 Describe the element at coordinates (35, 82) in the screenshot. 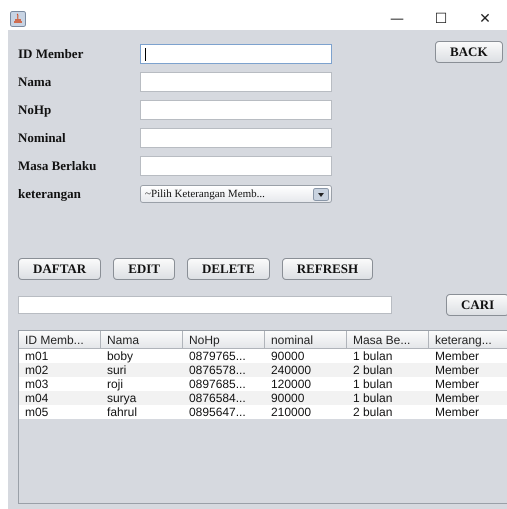

I see `field-label: Nama` at that location.